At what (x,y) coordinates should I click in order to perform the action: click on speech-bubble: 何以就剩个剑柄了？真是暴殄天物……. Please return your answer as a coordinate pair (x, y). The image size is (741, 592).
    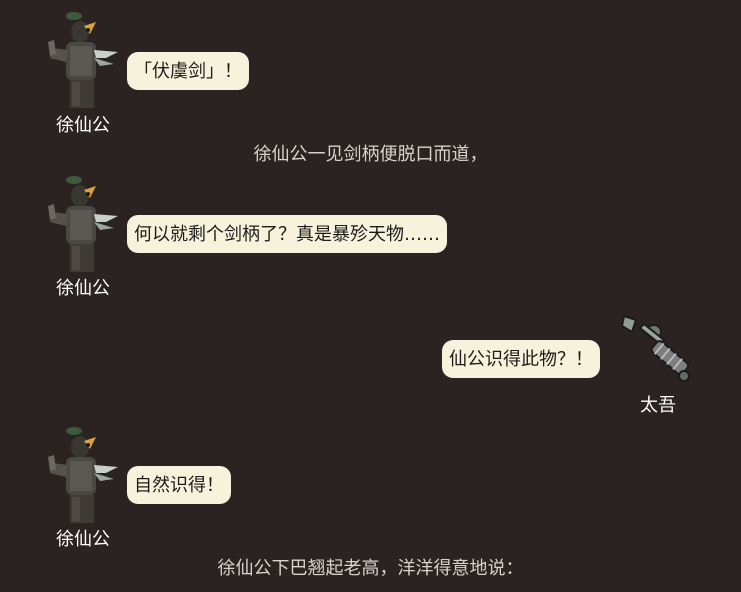
    Looking at the image, I should click on (287, 234).